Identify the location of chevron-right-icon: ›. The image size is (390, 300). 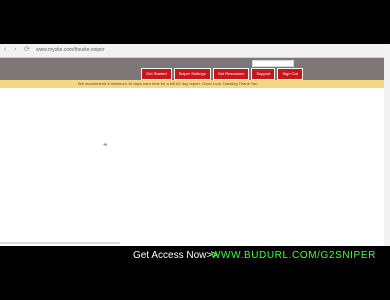
(17, 49).